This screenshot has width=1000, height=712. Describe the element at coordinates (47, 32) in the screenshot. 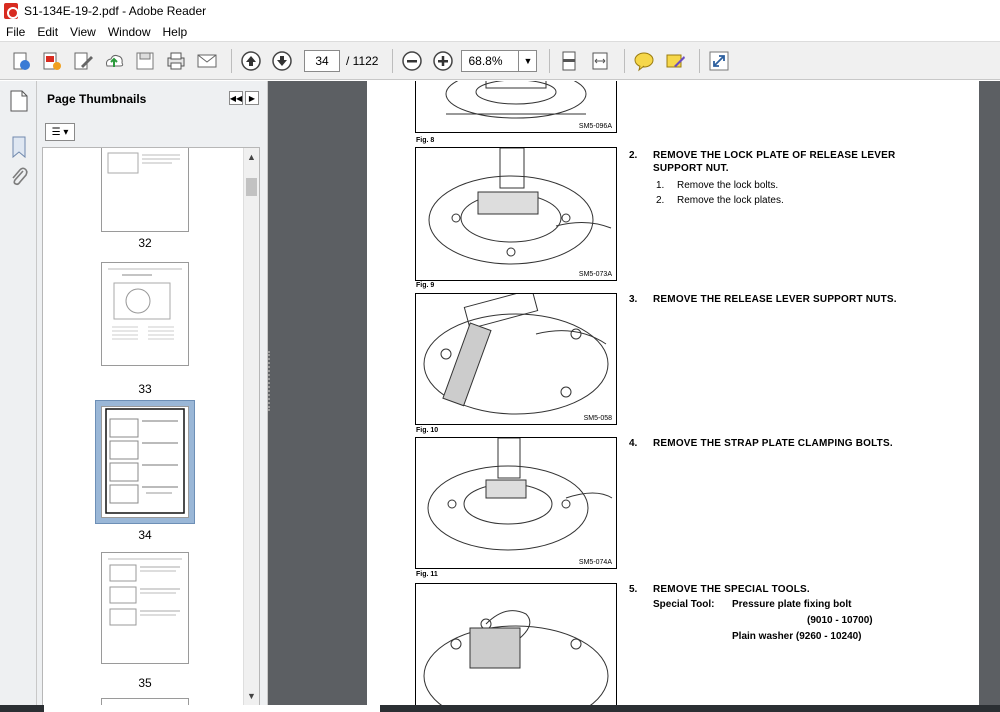

I see `menu-edit: Edit` at that location.